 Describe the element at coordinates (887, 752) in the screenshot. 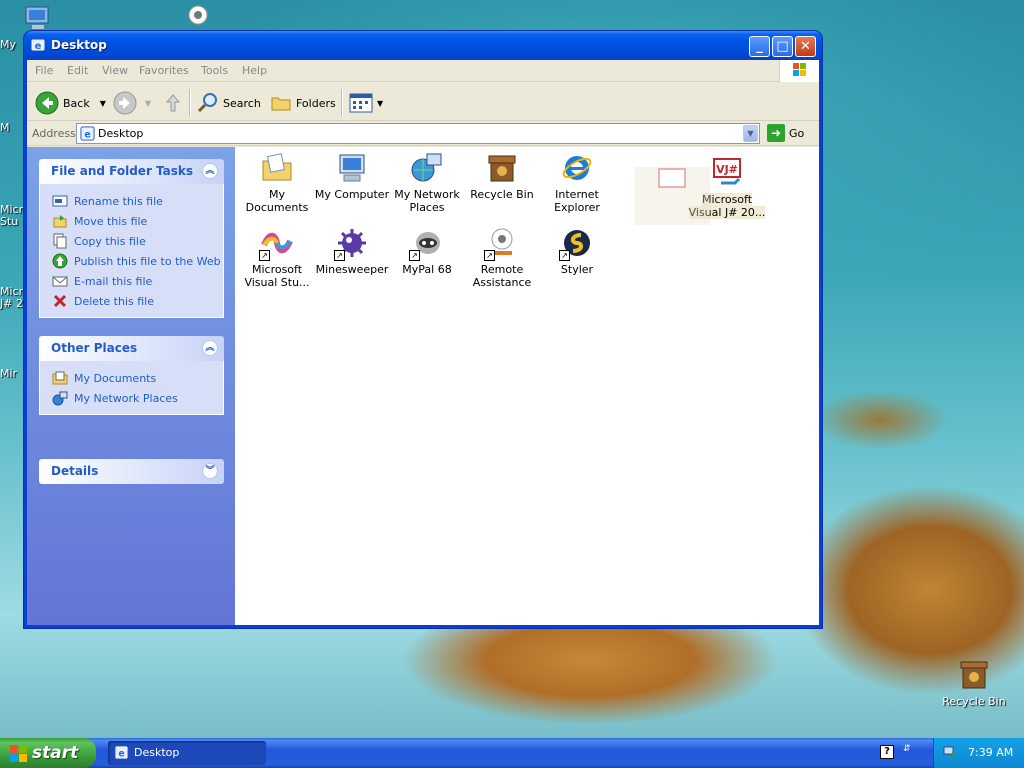

I see `help-icon: ?` at that location.